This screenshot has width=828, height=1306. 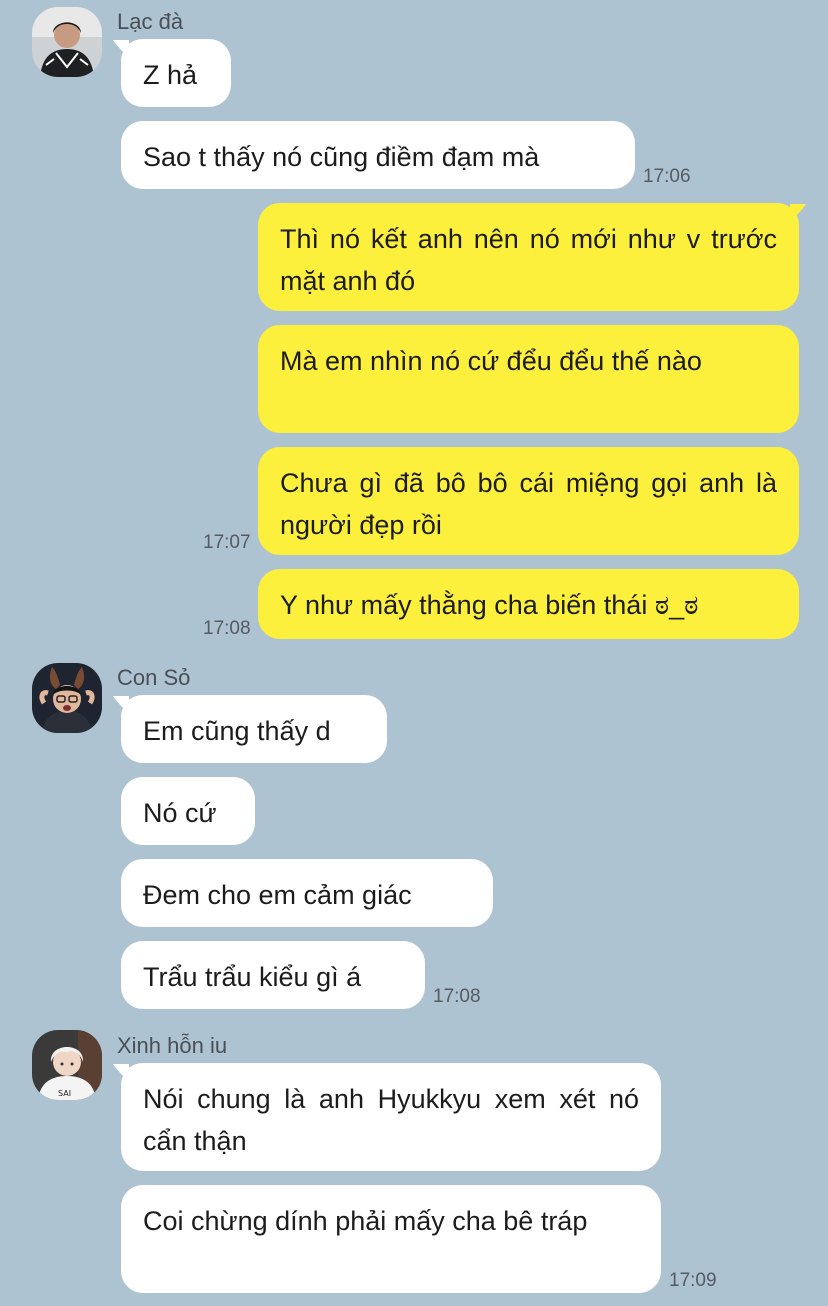 What do you see at coordinates (528, 604) in the screenshot?
I see `message-bubble-outgoing: Y như mấy thằng cha biến thái ಠ_ಠ` at bounding box center [528, 604].